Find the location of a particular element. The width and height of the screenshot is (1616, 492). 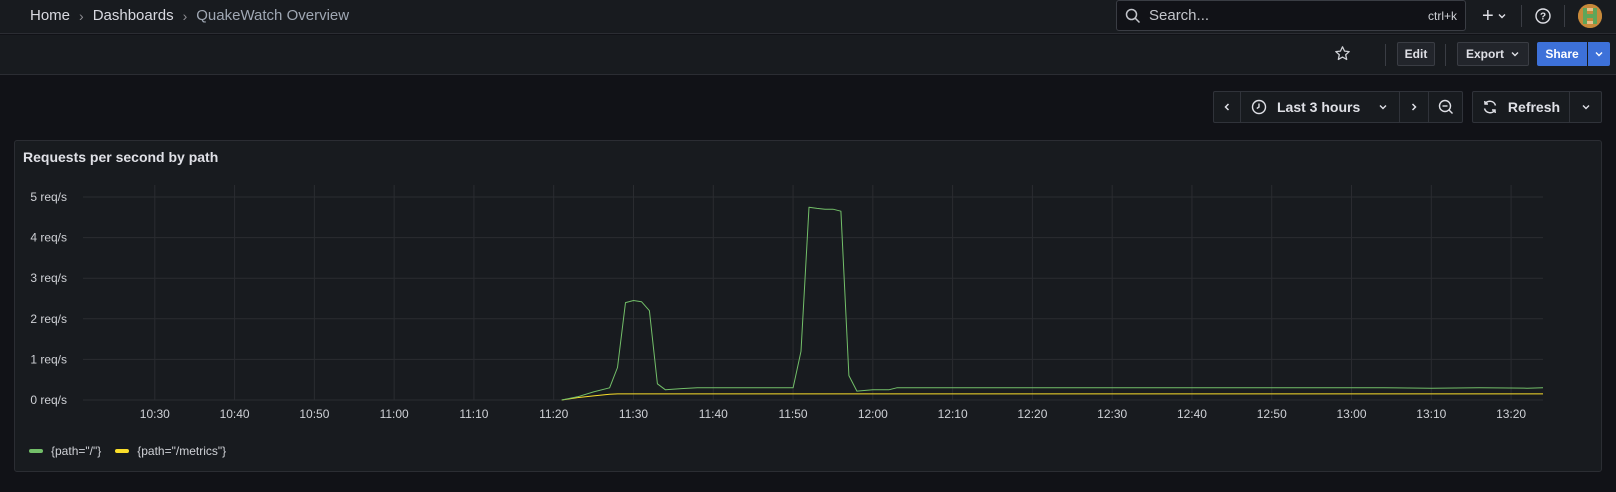

search-input: Search... ctrl+k is located at coordinates (1291, 15).